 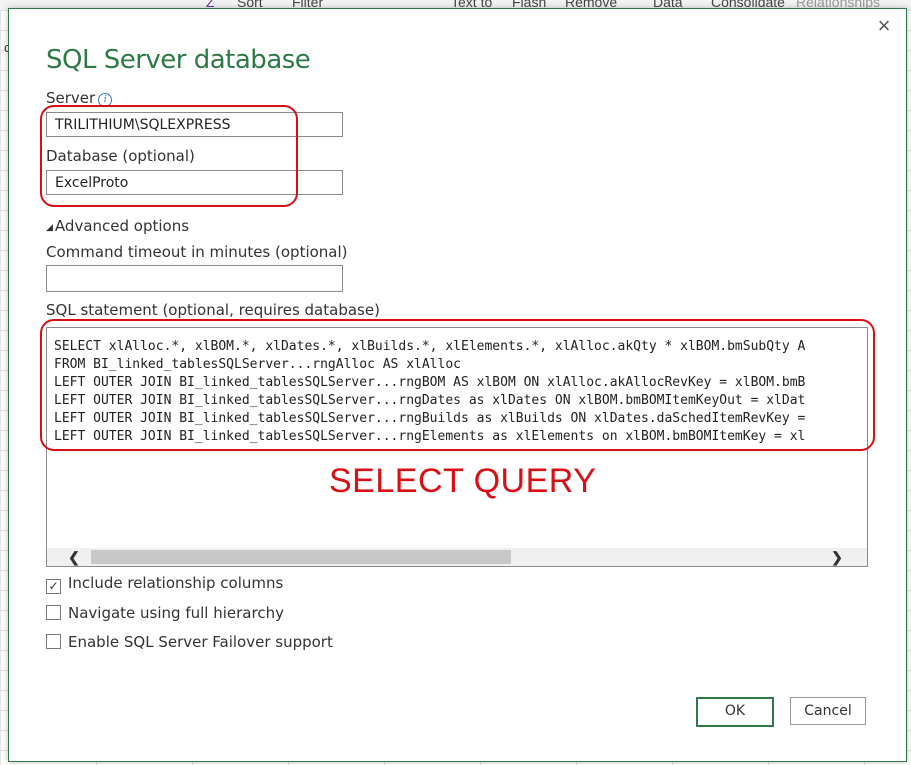 What do you see at coordinates (74, 557) in the screenshot?
I see `scroll-left-icon: ❮` at bounding box center [74, 557].